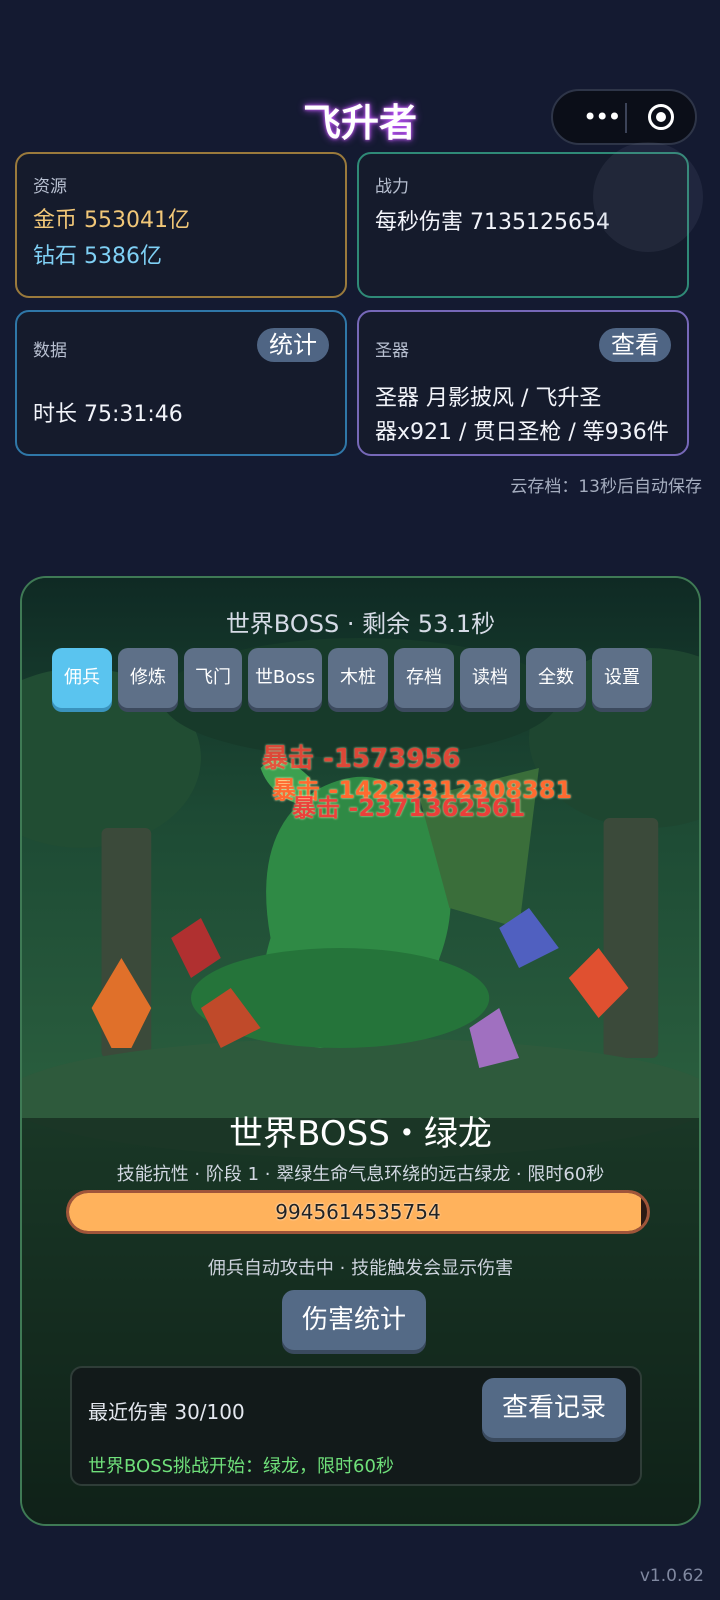 This screenshot has width=720, height=1600. Describe the element at coordinates (392, 187) in the screenshot. I see `power-label: 战力` at that location.